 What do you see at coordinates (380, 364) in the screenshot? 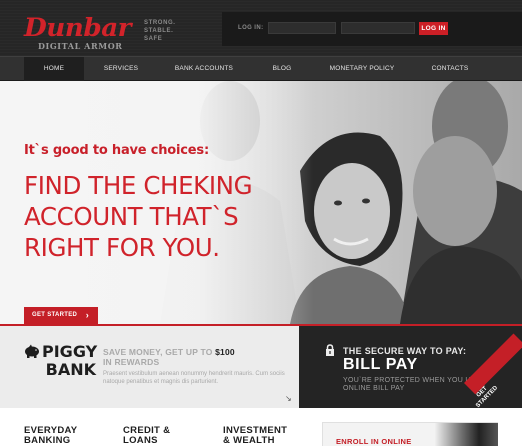
I see `bill-pay-title: BILL PAY` at bounding box center [380, 364].